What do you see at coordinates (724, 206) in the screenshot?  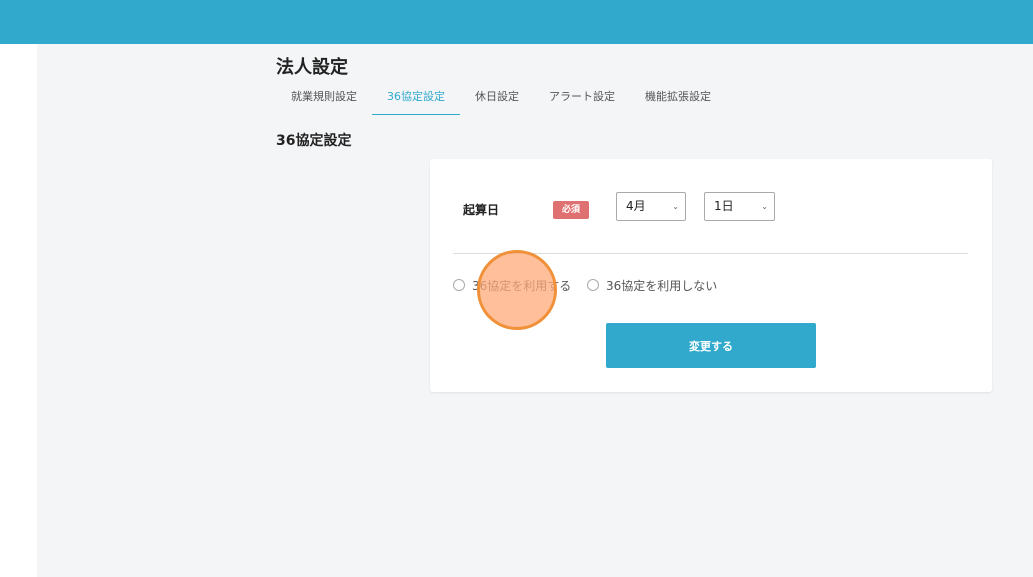 I see `day-select-value: 1日` at bounding box center [724, 206].